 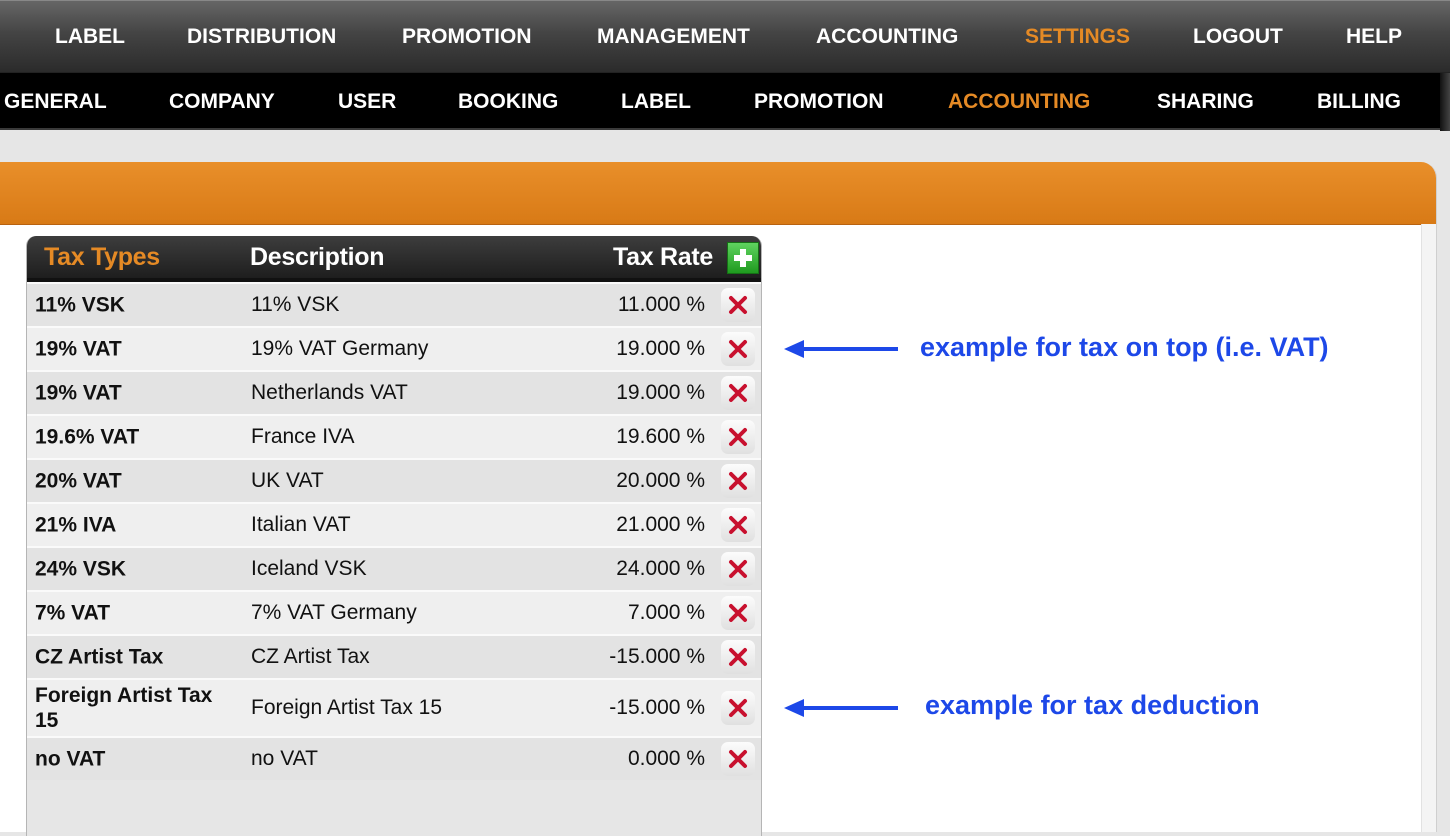 What do you see at coordinates (718, 193) in the screenshot?
I see `panel-header-bar` at bounding box center [718, 193].